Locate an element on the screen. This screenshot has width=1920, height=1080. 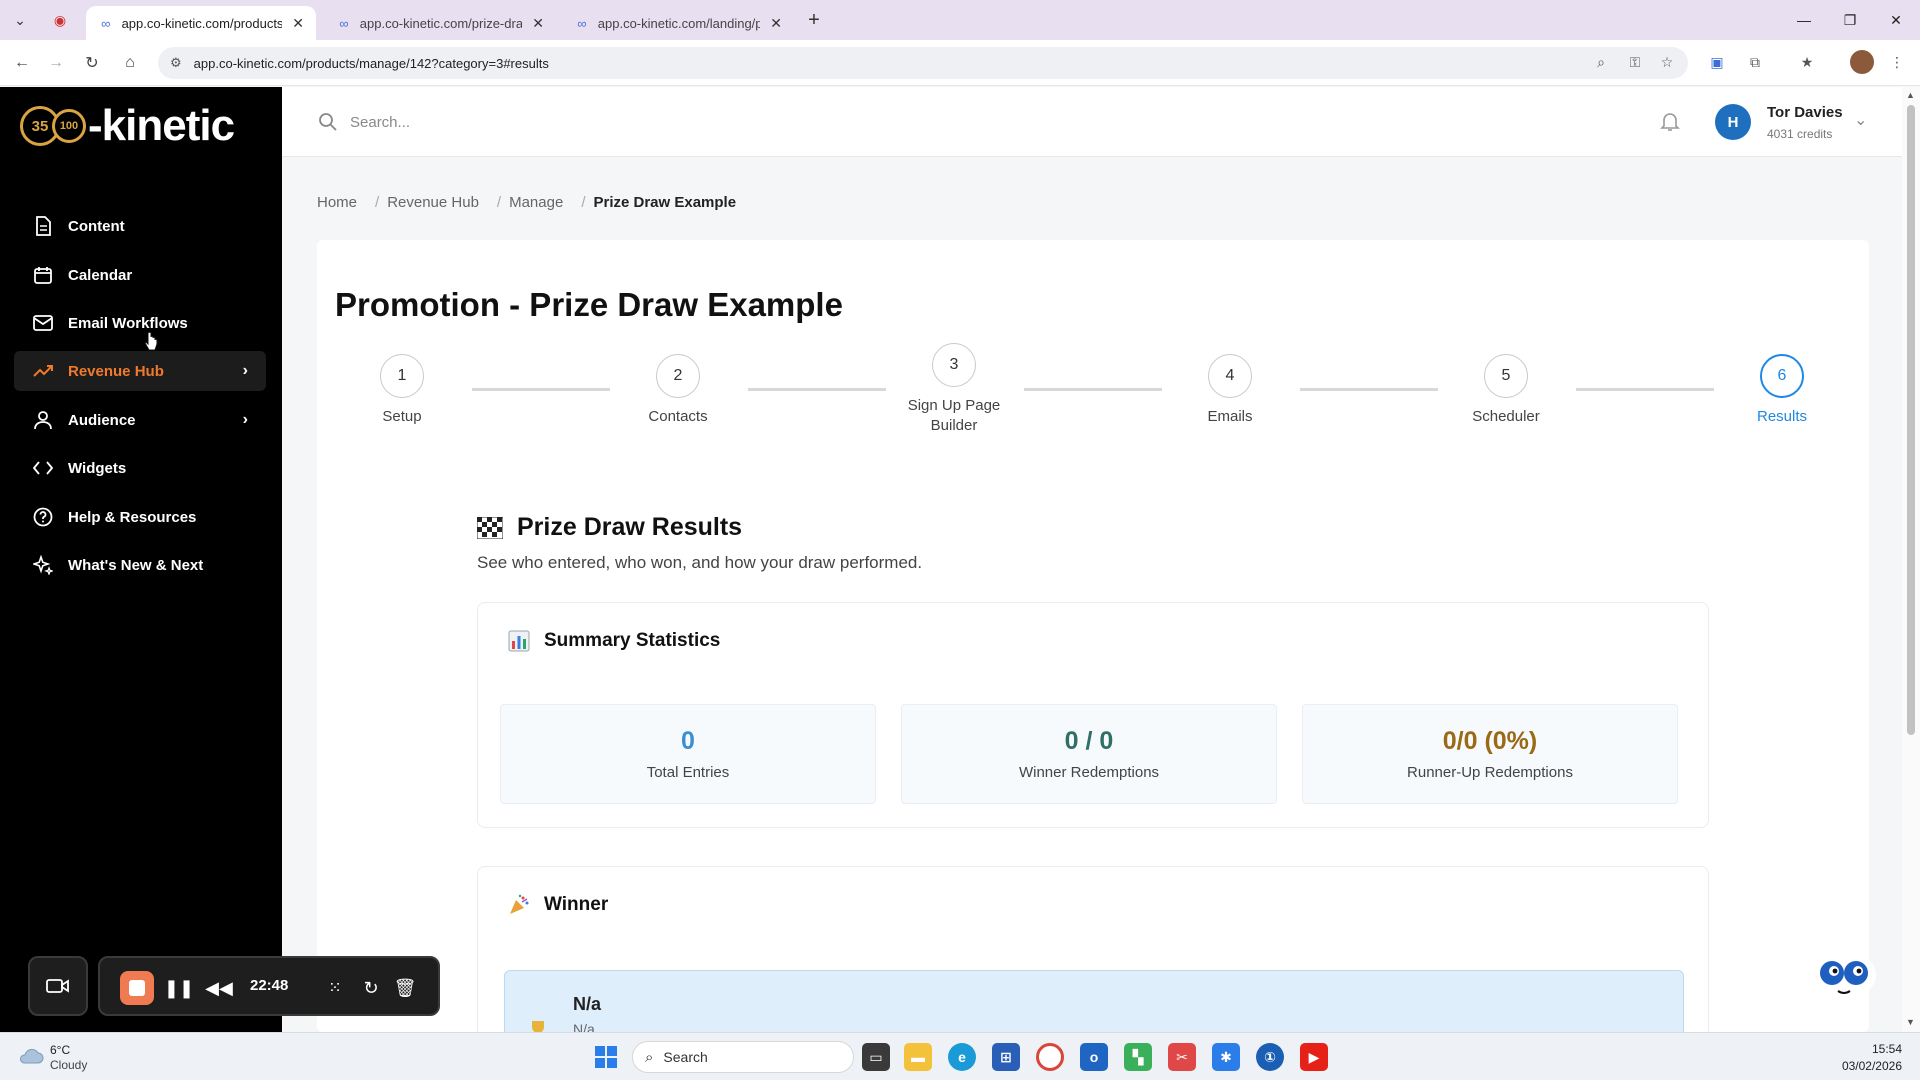
bell-icon is located at coordinates (1670, 121).